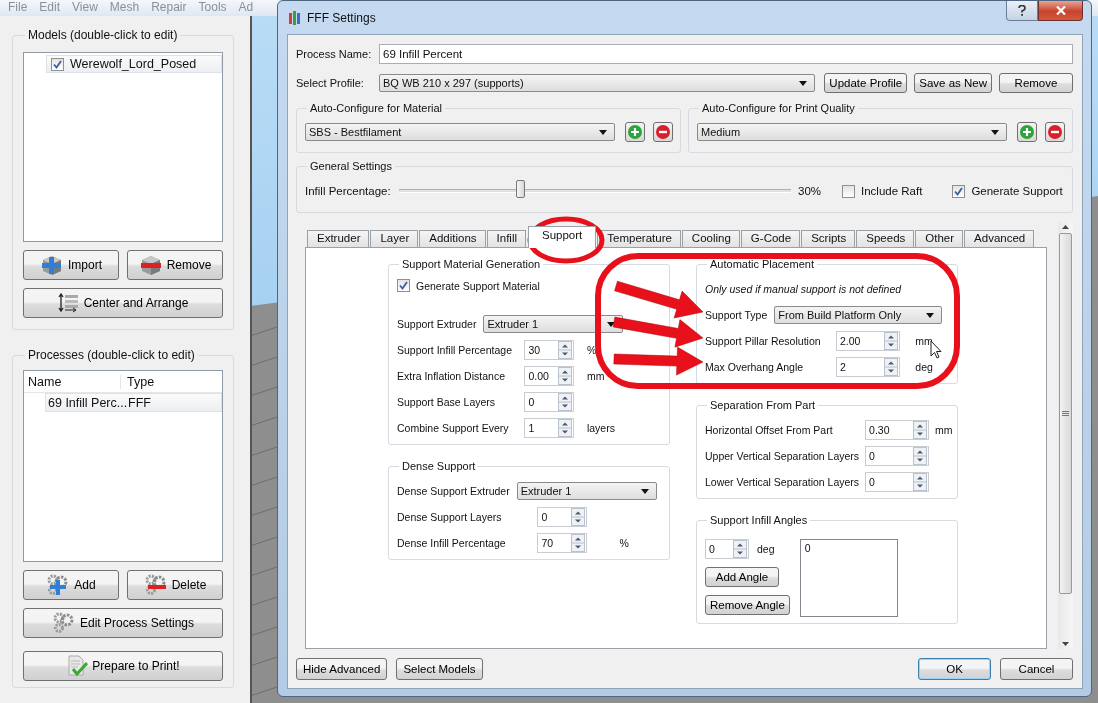 This screenshot has width=1098, height=703. What do you see at coordinates (394, 238) in the screenshot?
I see `tab: Layer` at bounding box center [394, 238].